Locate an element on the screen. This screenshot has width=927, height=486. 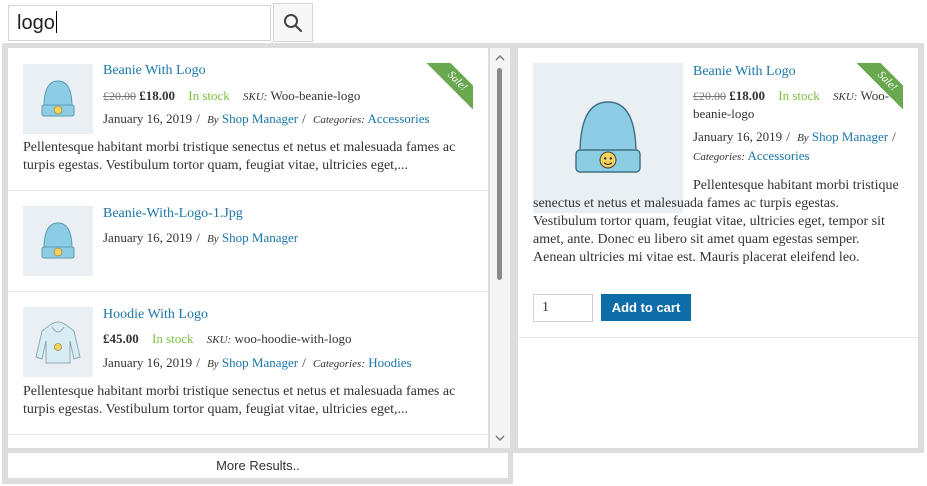
results-scrollbar is located at coordinates (500, 248).